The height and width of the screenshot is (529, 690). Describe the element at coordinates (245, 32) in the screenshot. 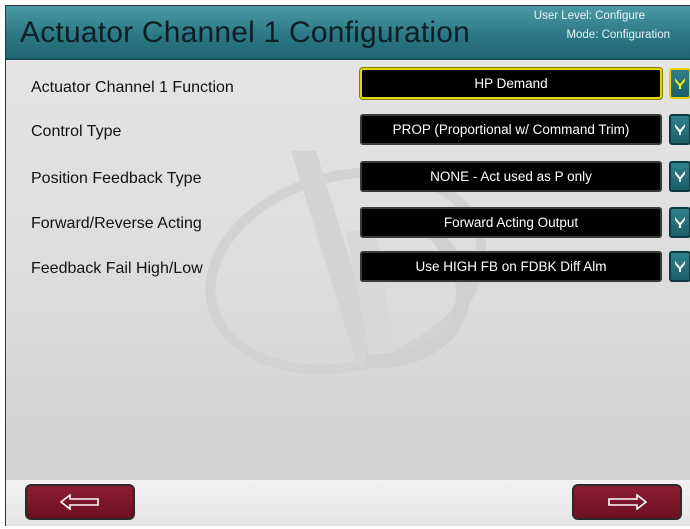

I see `page-title: Actuator Channel 1 Configuration` at that location.